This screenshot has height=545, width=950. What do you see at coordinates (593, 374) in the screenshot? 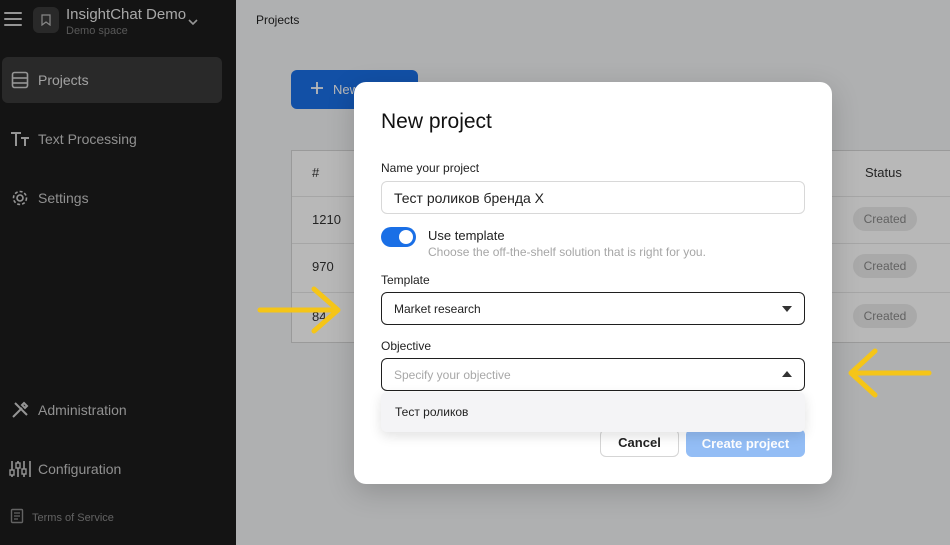
I see `objective-select: Specify your objective` at bounding box center [593, 374].